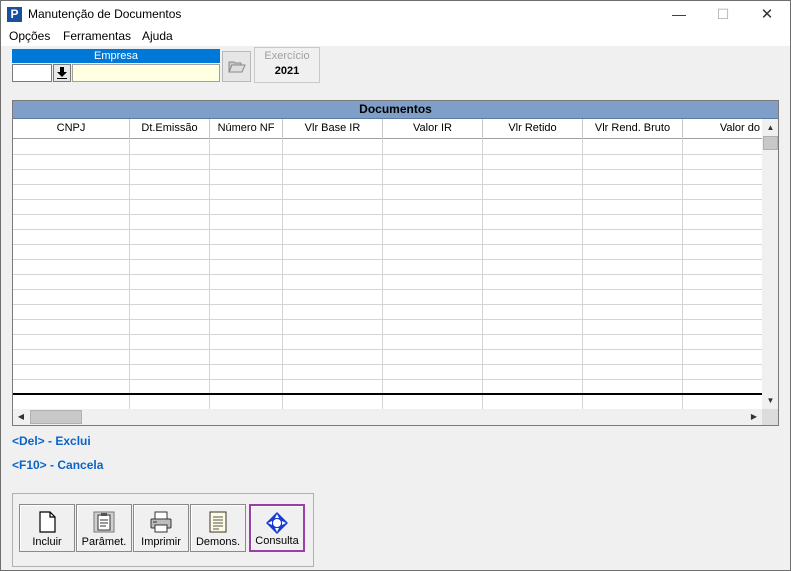 The height and width of the screenshot is (571, 791). Describe the element at coordinates (287, 56) in the screenshot. I see `exercicio-label: Exercício` at that location.